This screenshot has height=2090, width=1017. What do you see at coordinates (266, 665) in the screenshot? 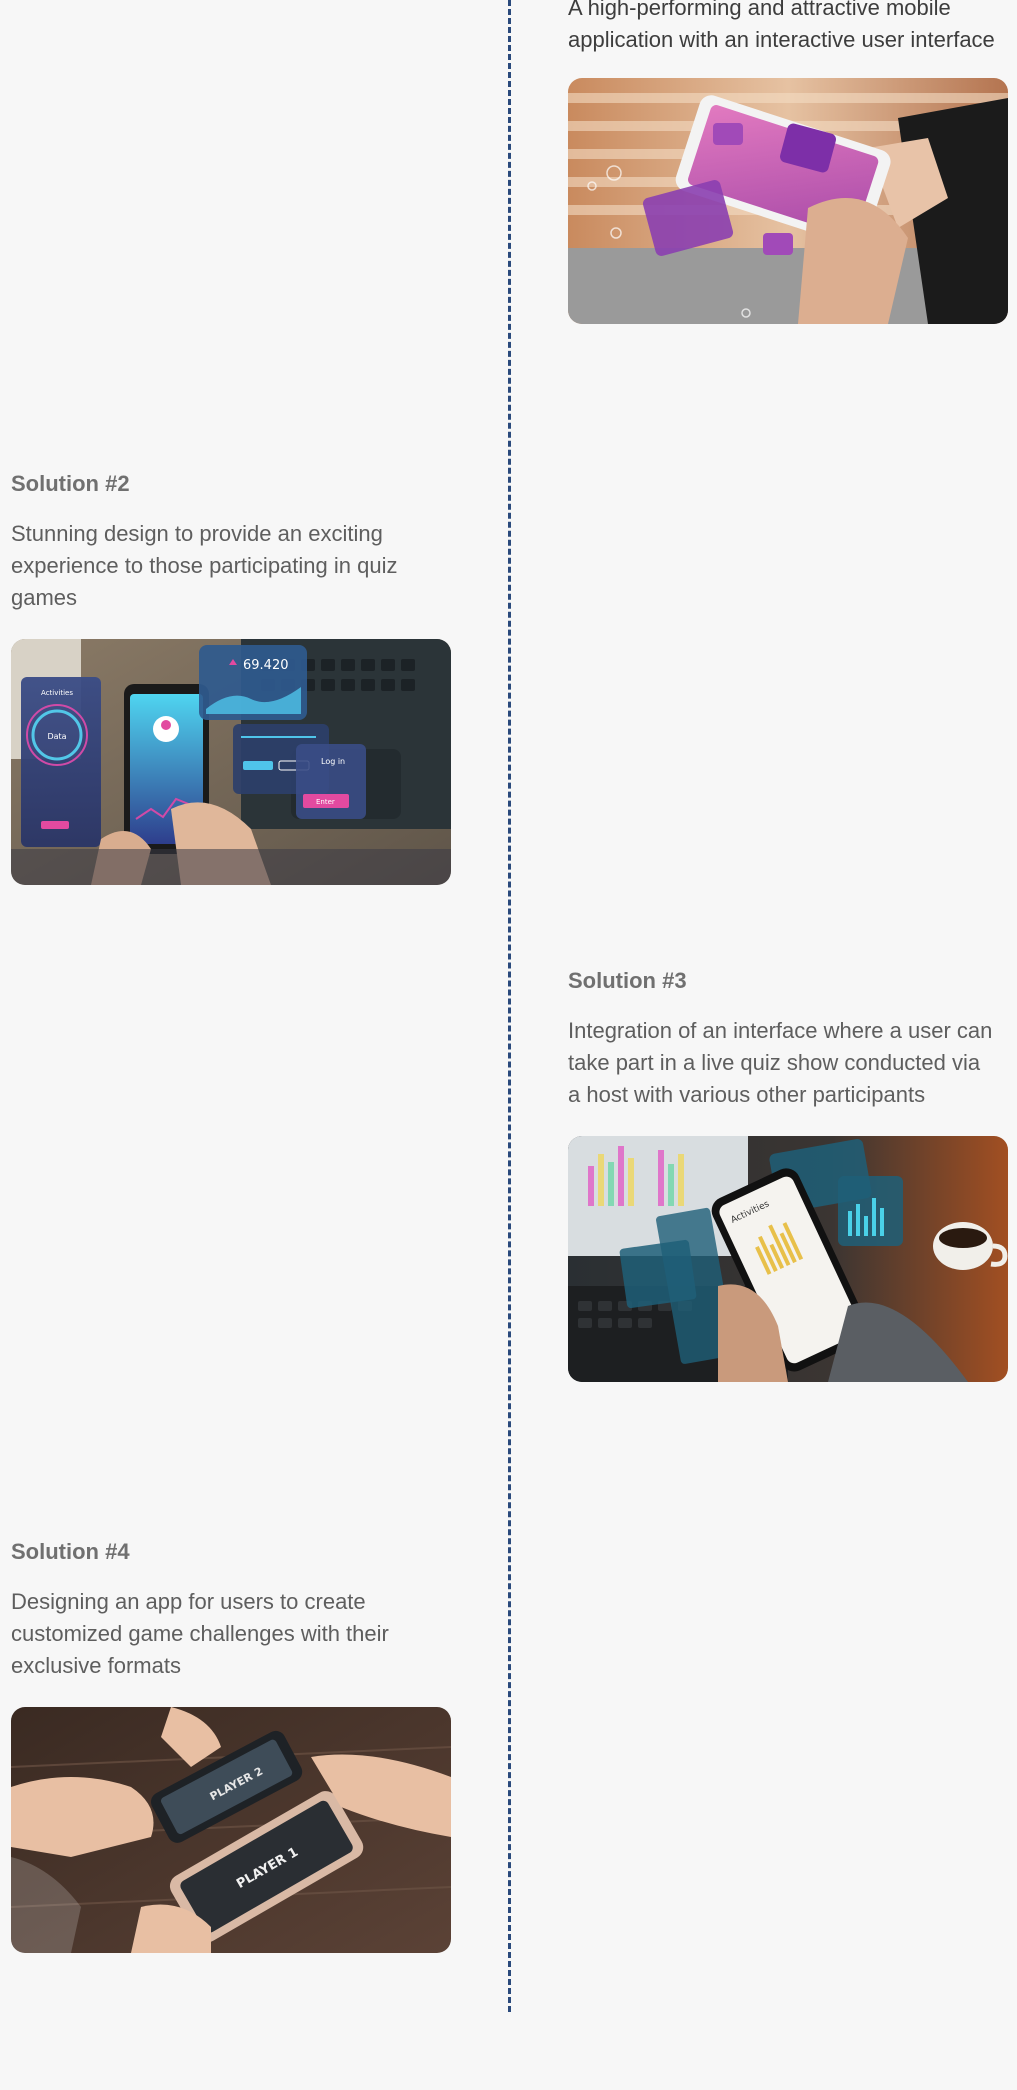
I see `solution-2-stat-value: 69.420` at bounding box center [266, 665].